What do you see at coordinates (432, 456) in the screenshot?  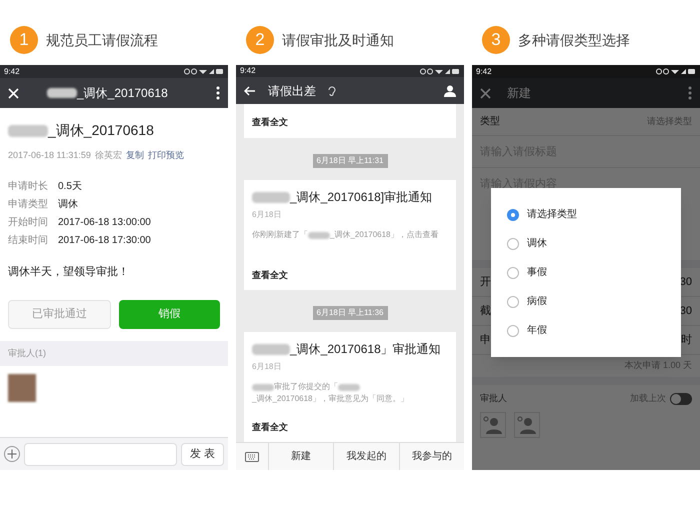 I see `menu-tab: 我参与的` at bounding box center [432, 456].